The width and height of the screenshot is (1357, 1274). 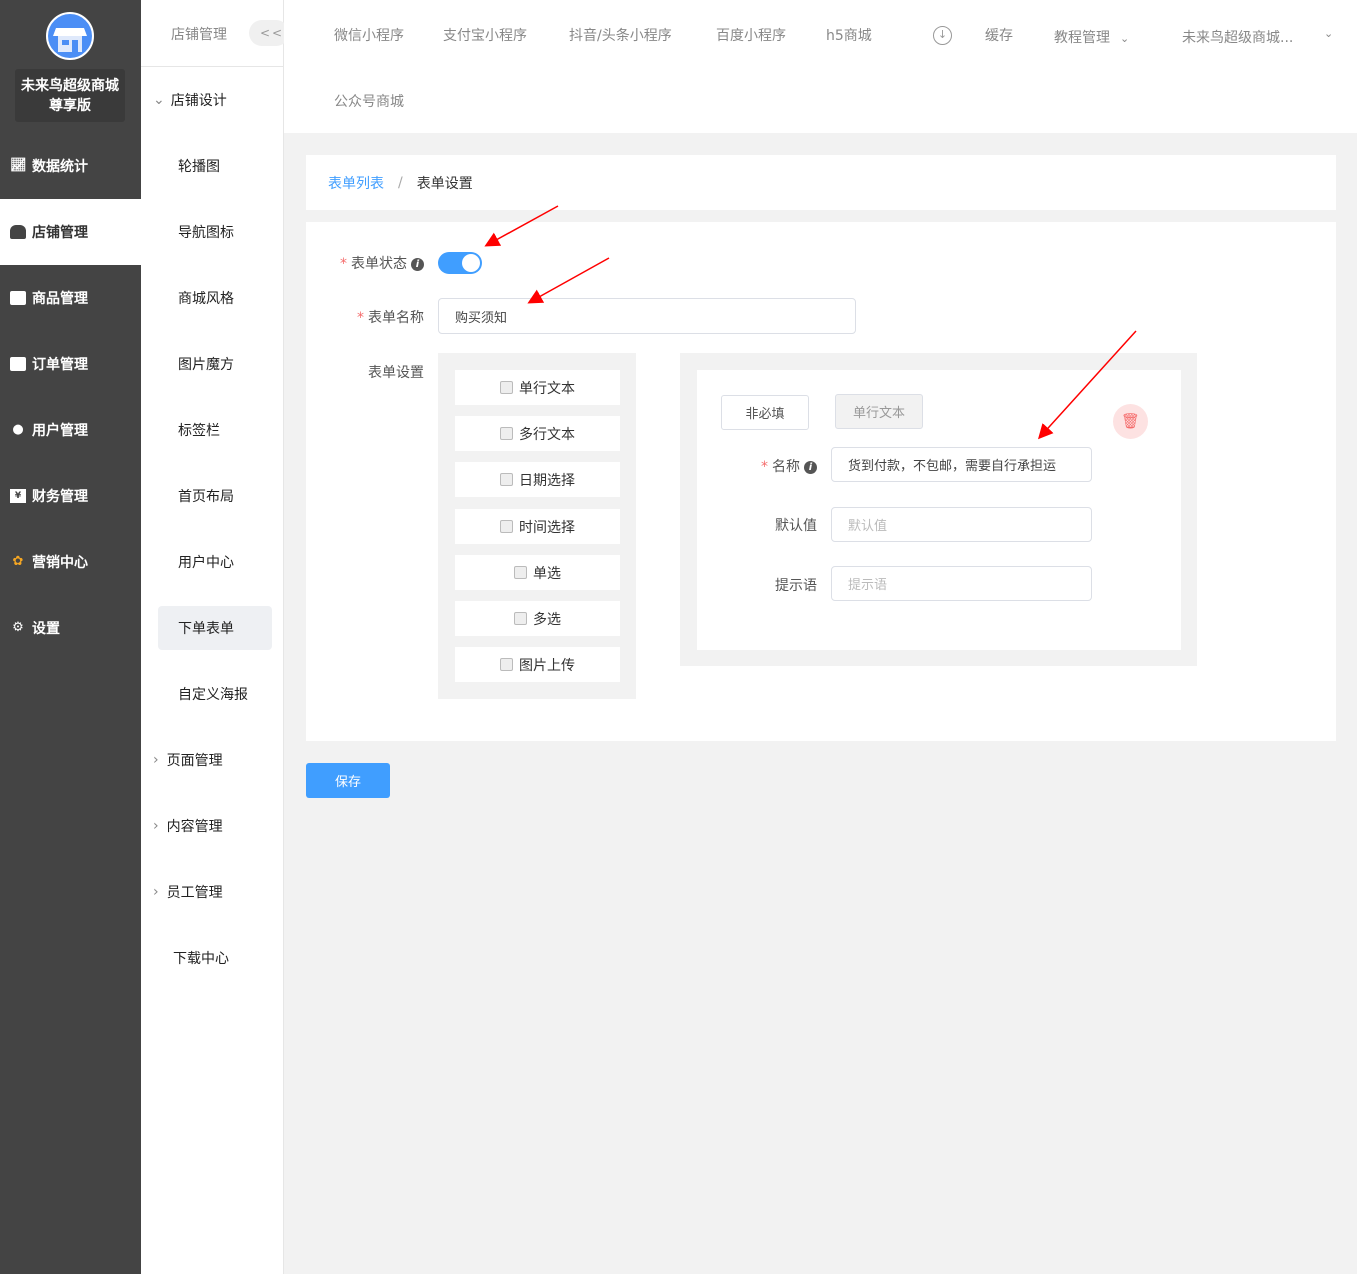 What do you see at coordinates (547, 527) in the screenshot?
I see `palette-label: 时间选择` at bounding box center [547, 527].